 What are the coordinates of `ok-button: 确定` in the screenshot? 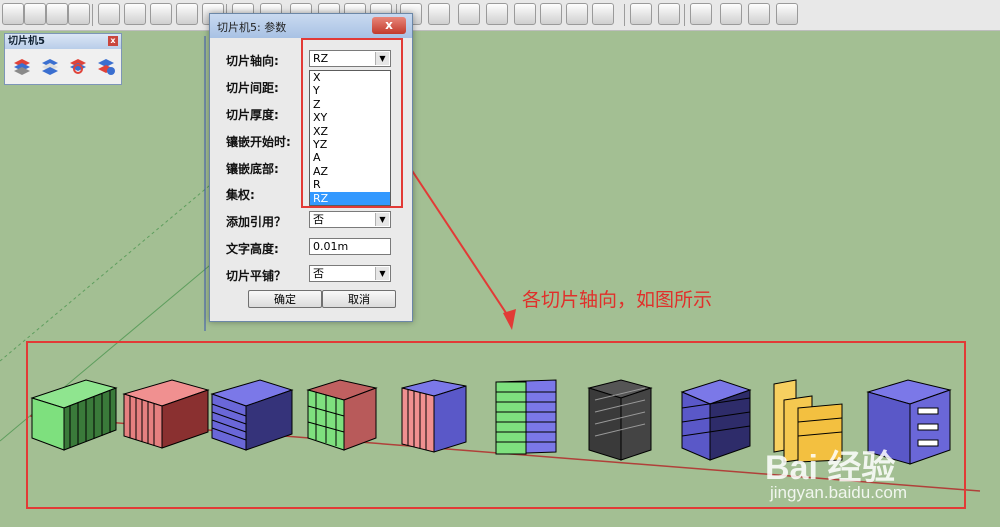 It's located at (285, 299).